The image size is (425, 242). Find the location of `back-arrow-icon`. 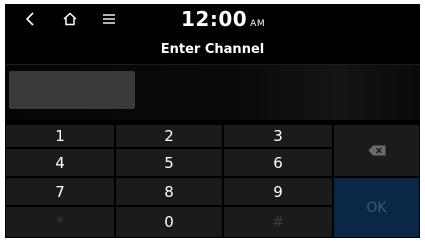

back-arrow-icon is located at coordinates (30, 19).